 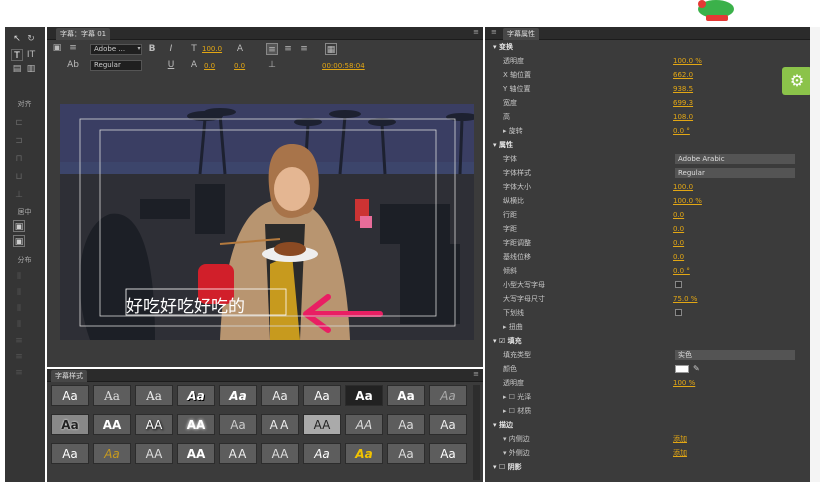 What do you see at coordinates (31, 55) in the screenshot?
I see `vertical-type-tool-icon: IT` at bounding box center [31, 55].